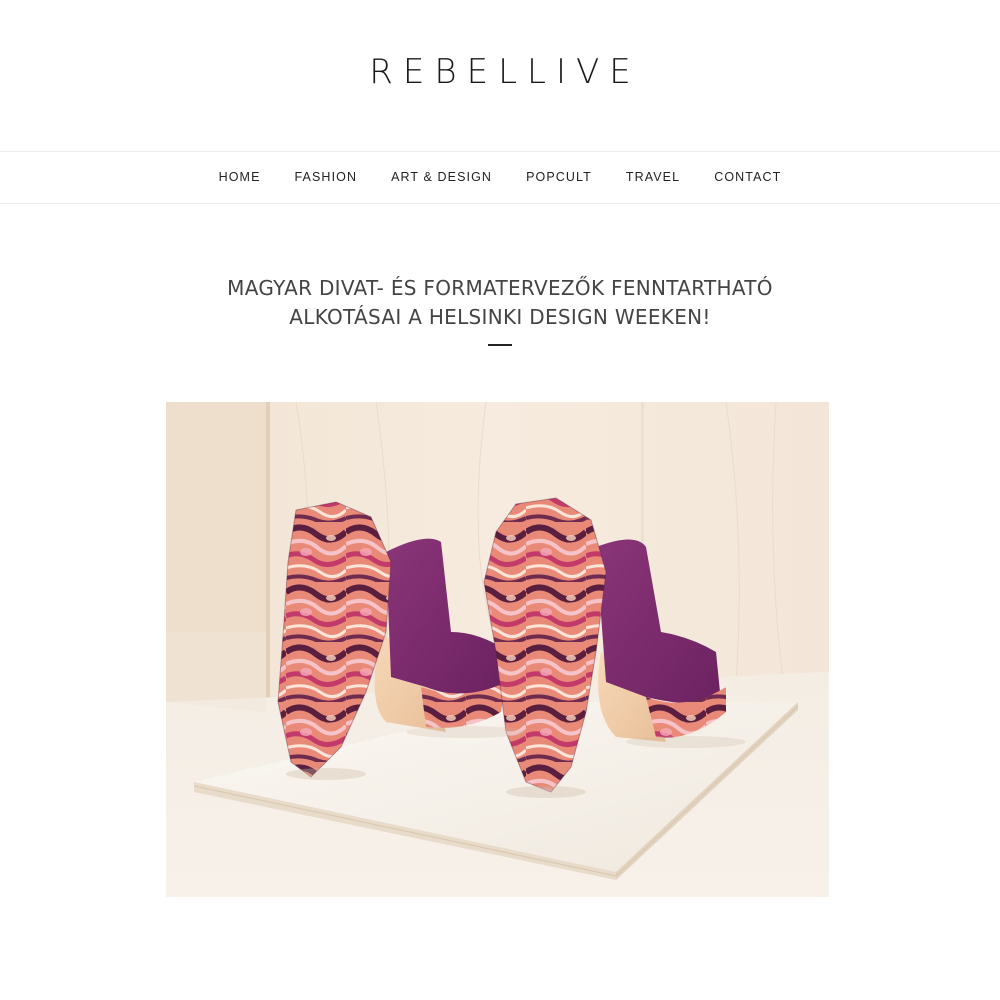  Describe the element at coordinates (441, 177) in the screenshot. I see `nav-item-art-design: ART & DESIGN` at that location.